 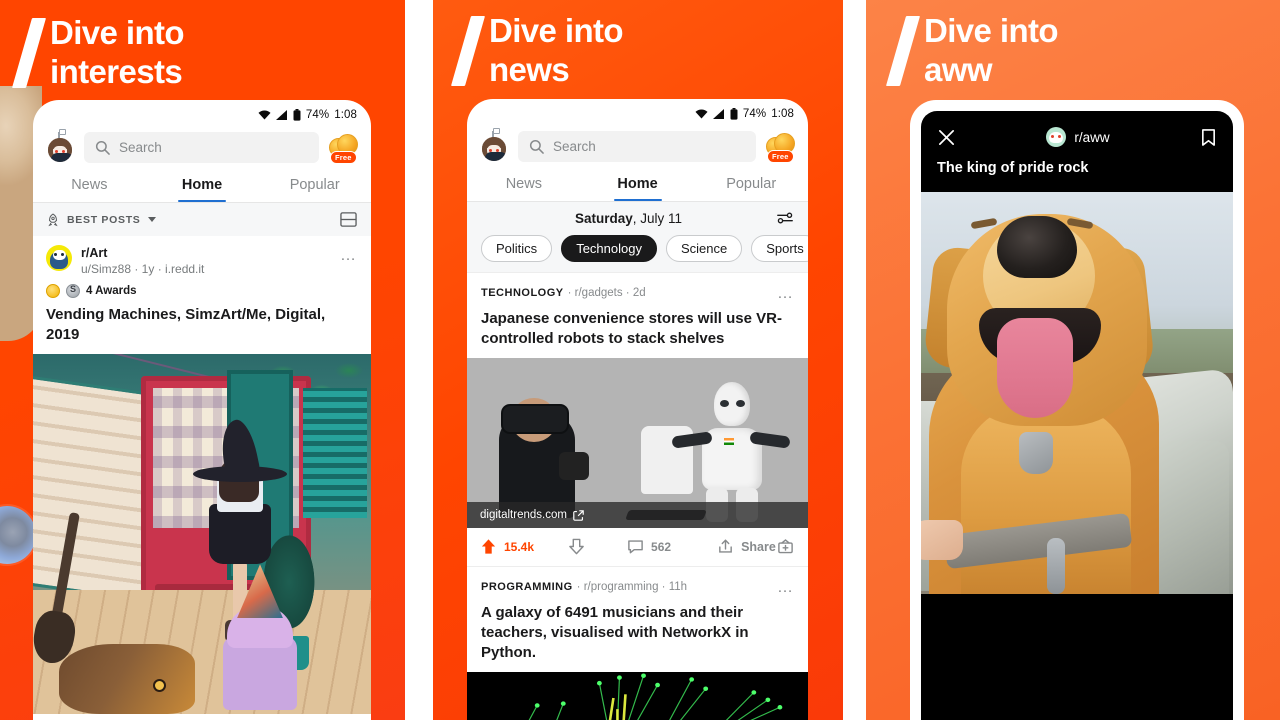 I want to click on news-category: TECHNOLOGY, so click(x=522, y=292).